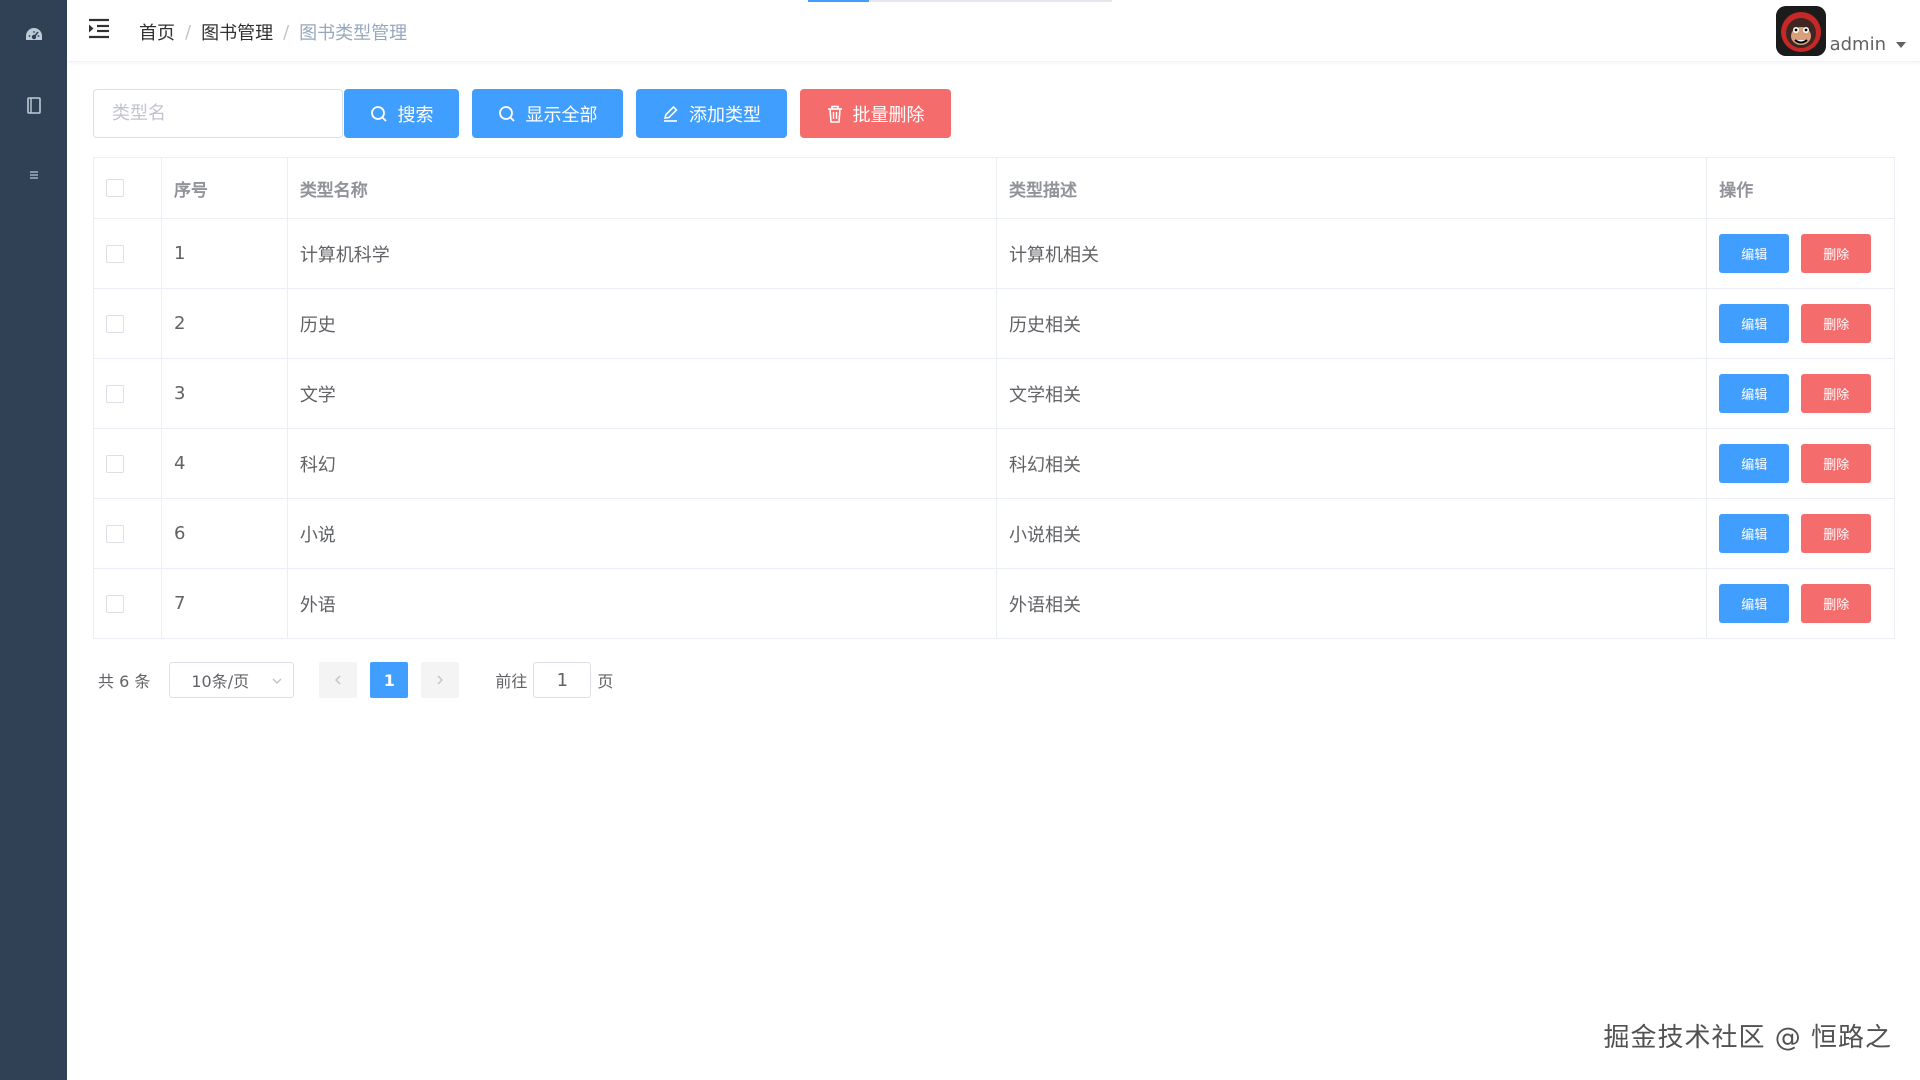 This screenshot has width=1920, height=1080. What do you see at coordinates (1736, 190) in the screenshot?
I see `header-actions: 操作` at bounding box center [1736, 190].